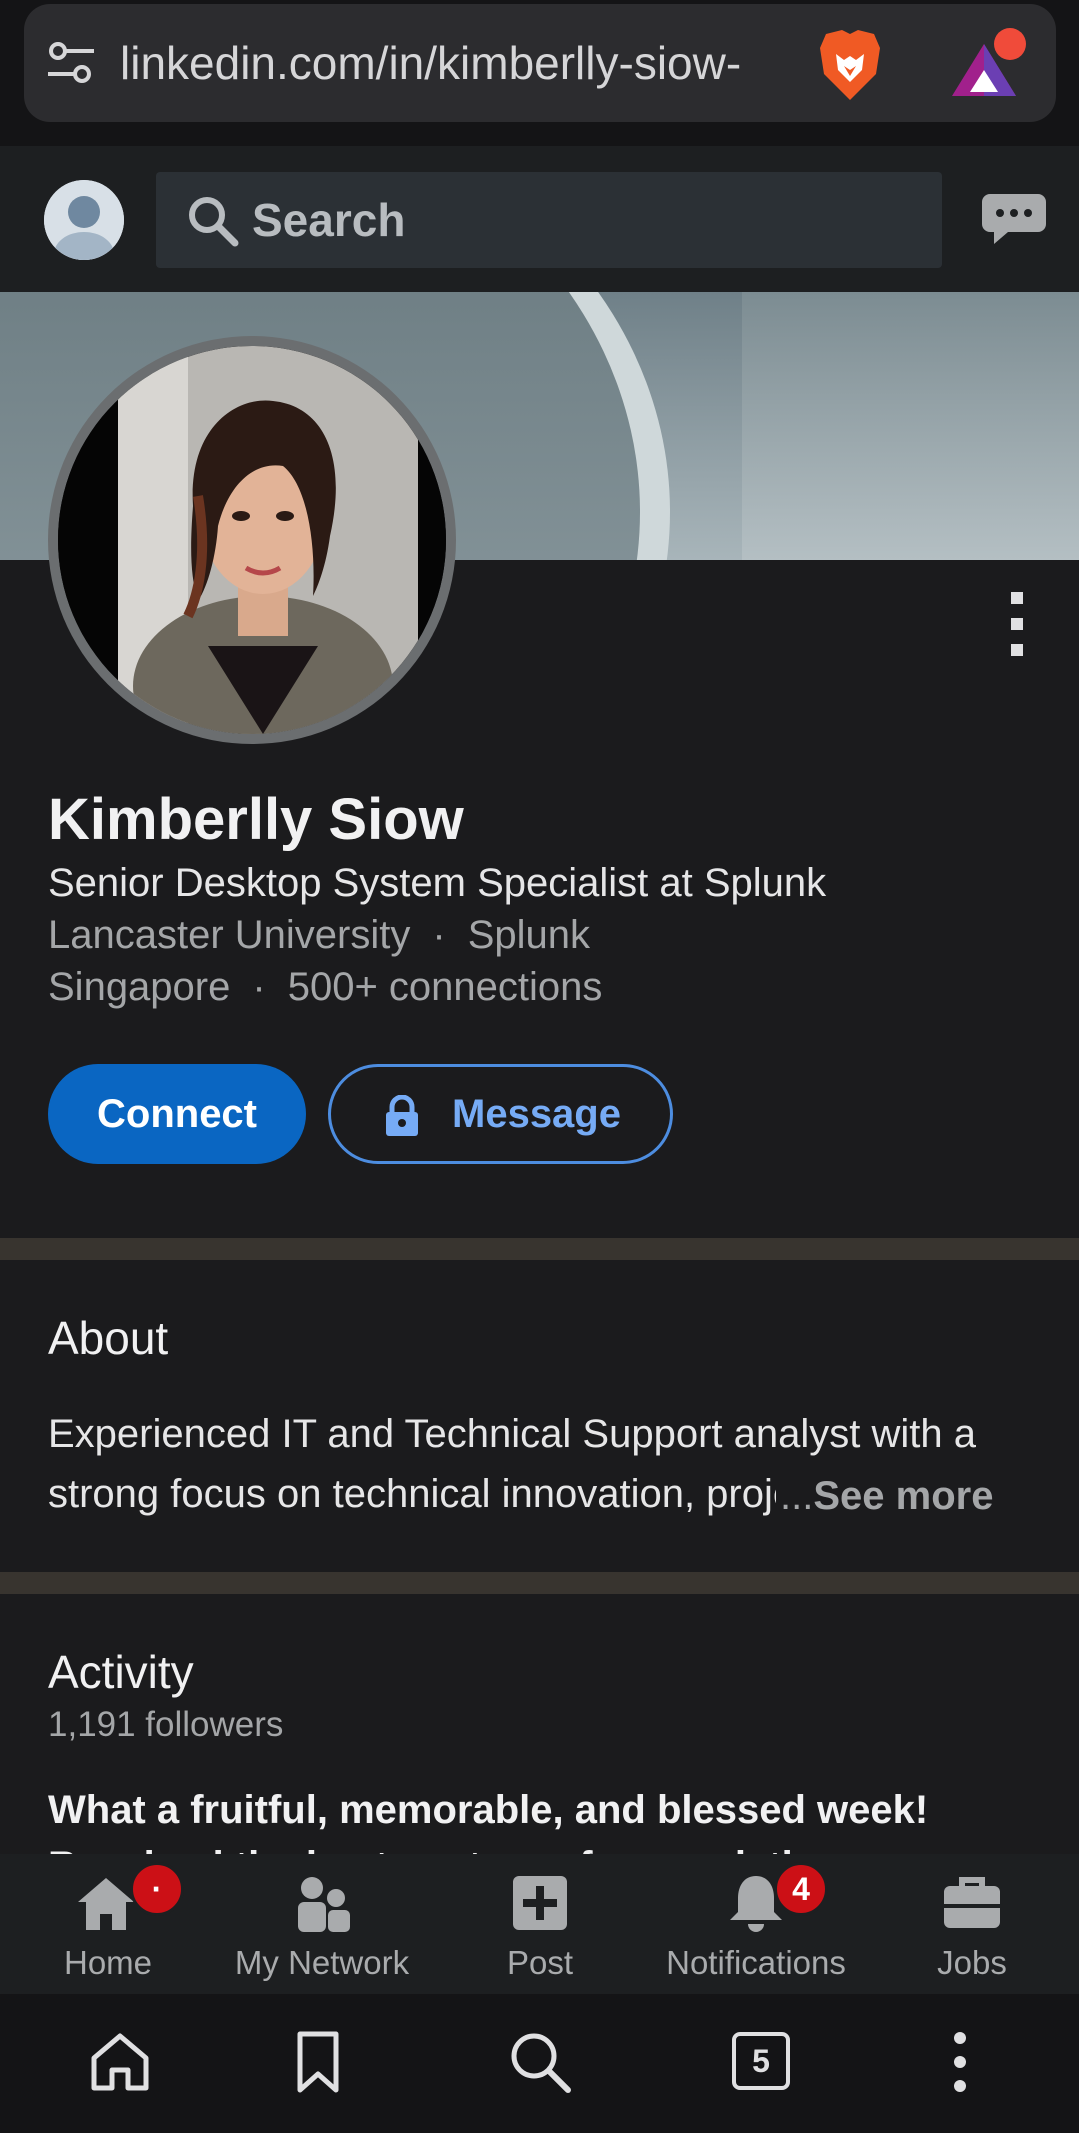 This screenshot has height=2133, width=1079. What do you see at coordinates (756, 1962) in the screenshot?
I see `nav-notifications-label: Notifications` at bounding box center [756, 1962].